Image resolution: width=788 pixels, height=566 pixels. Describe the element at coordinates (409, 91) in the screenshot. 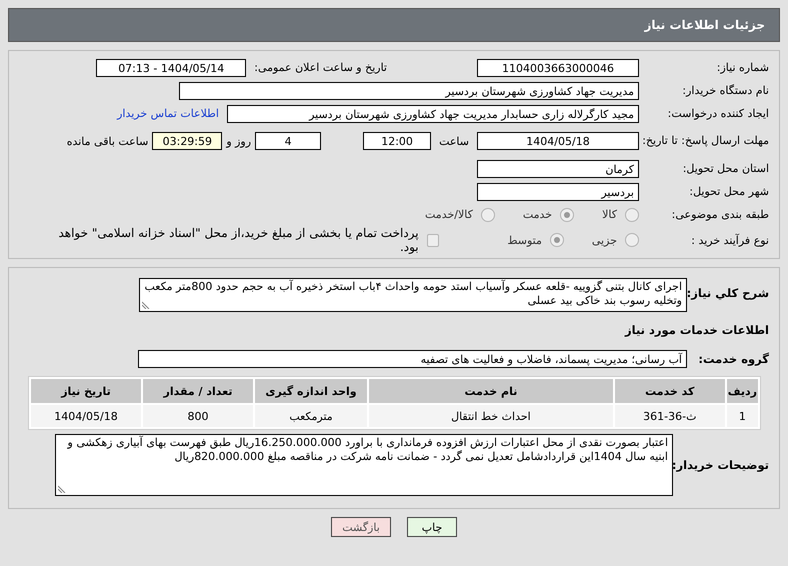

I see `buyer-field: مدیریت جهاد کشاورزی شهرستان بردسیر` at that location.